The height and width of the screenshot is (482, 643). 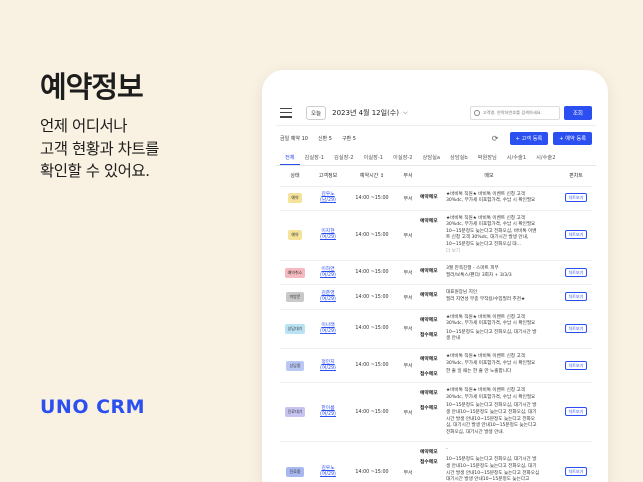 I want to click on refresh-icon: ⟳, so click(x=495, y=138).